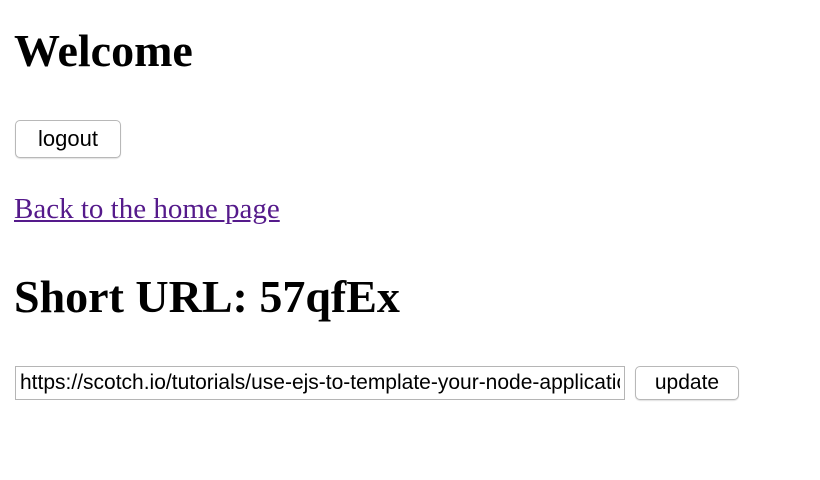 This screenshot has width=820, height=480. I want to click on welcome-heading: Welcome, so click(103, 50).